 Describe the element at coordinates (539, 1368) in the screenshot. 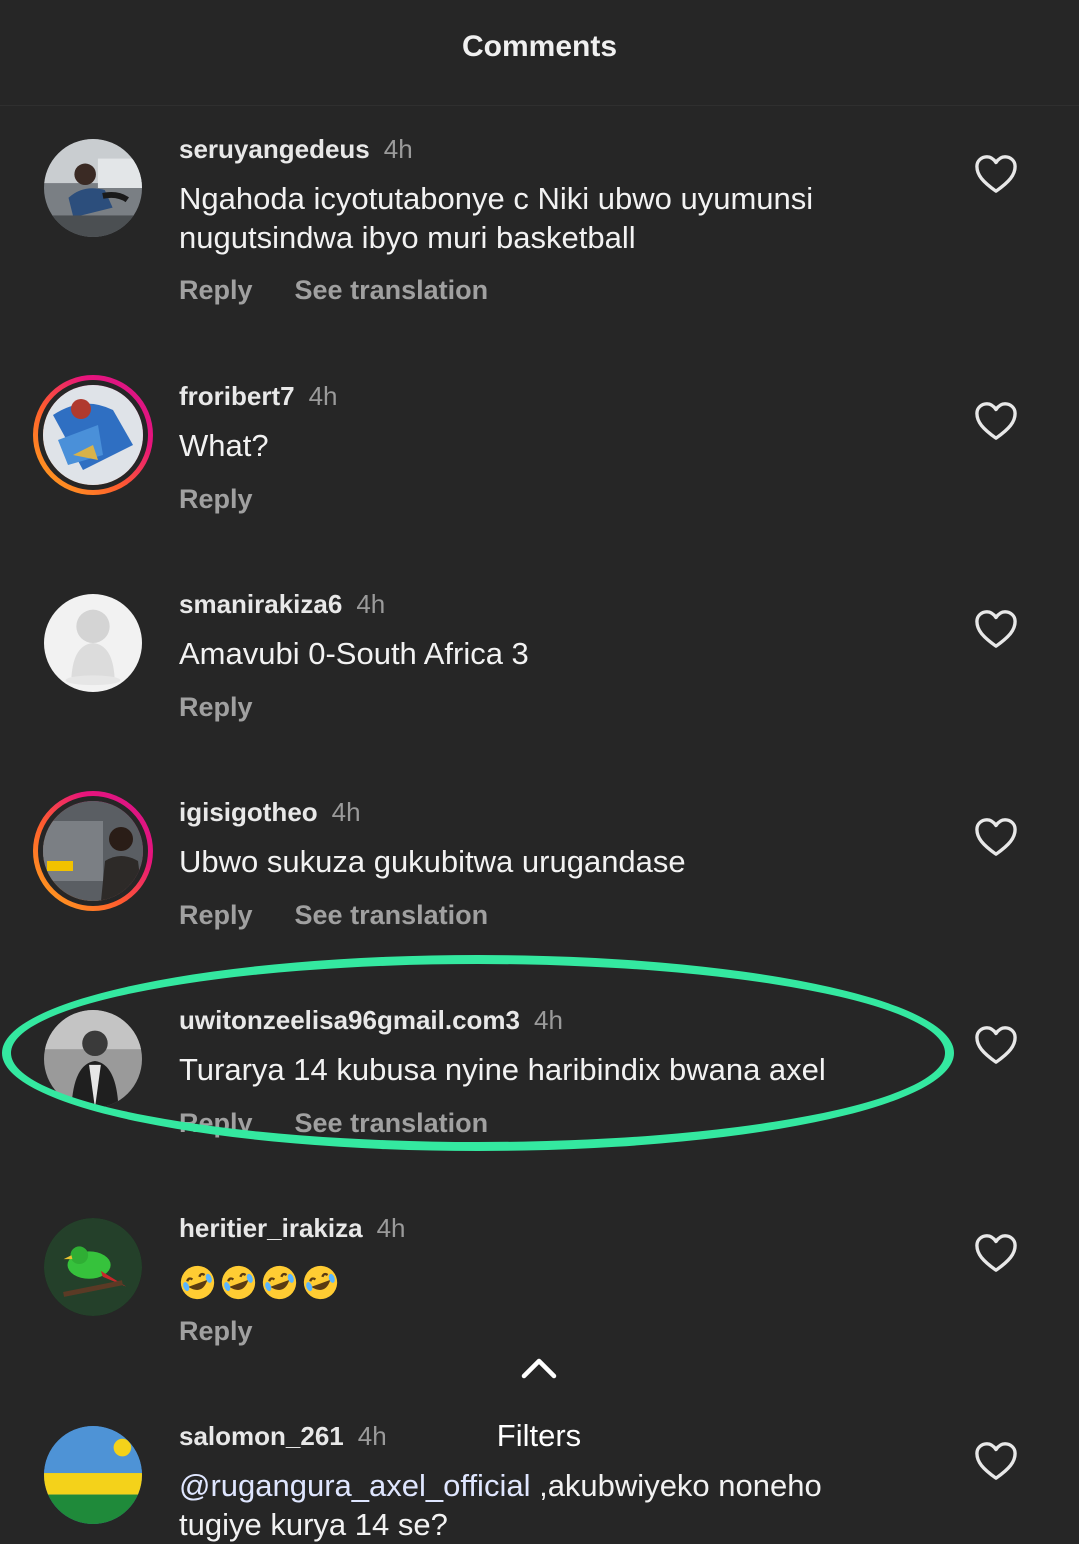

I see `chevron-up-icon` at that location.